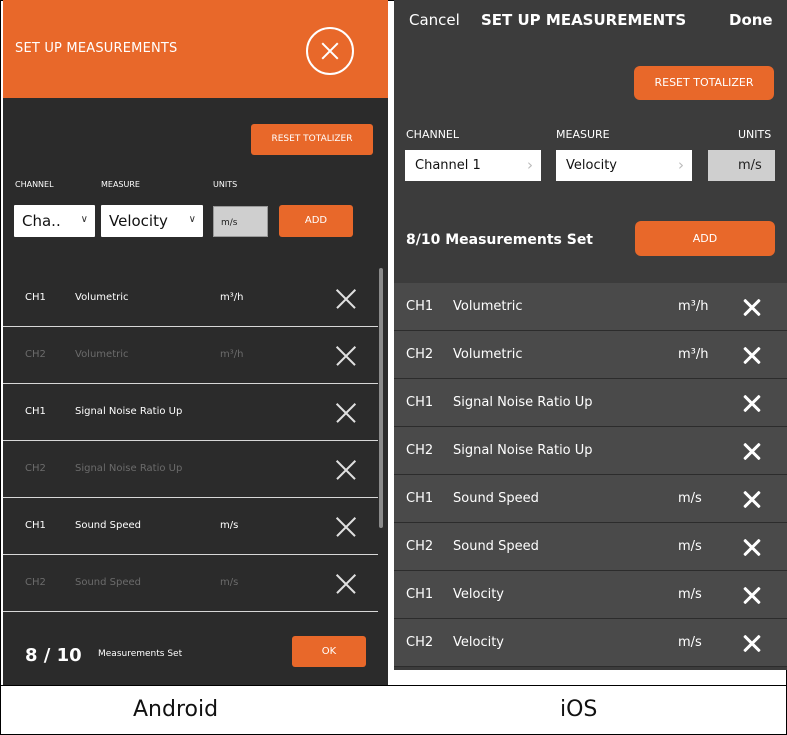 This screenshot has width=787, height=735. What do you see at coordinates (330, 51) in the screenshot?
I see `close-icon` at bounding box center [330, 51].